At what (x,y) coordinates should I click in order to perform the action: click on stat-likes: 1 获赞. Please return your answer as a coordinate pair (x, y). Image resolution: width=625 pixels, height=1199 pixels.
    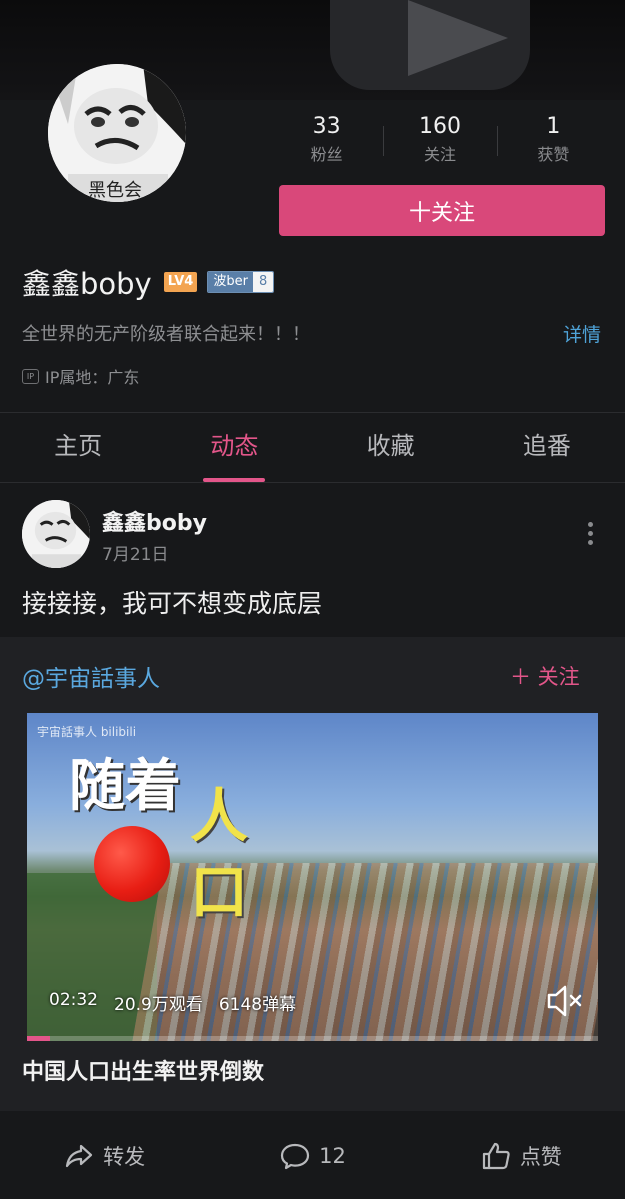
    Looking at the image, I should click on (553, 142).